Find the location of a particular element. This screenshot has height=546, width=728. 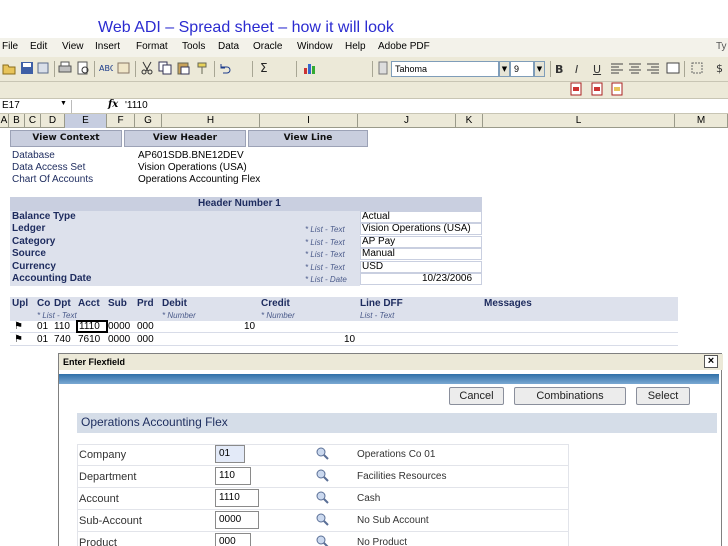

format-painter-icon is located at coordinates (203, 68).